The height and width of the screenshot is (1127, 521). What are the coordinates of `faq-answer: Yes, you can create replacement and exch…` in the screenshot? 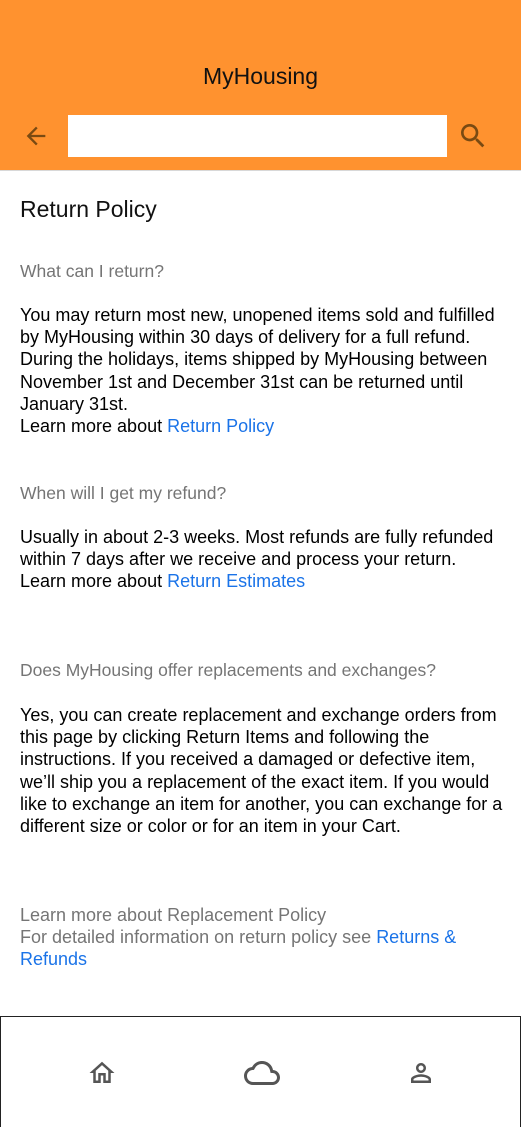 It's located at (262, 770).